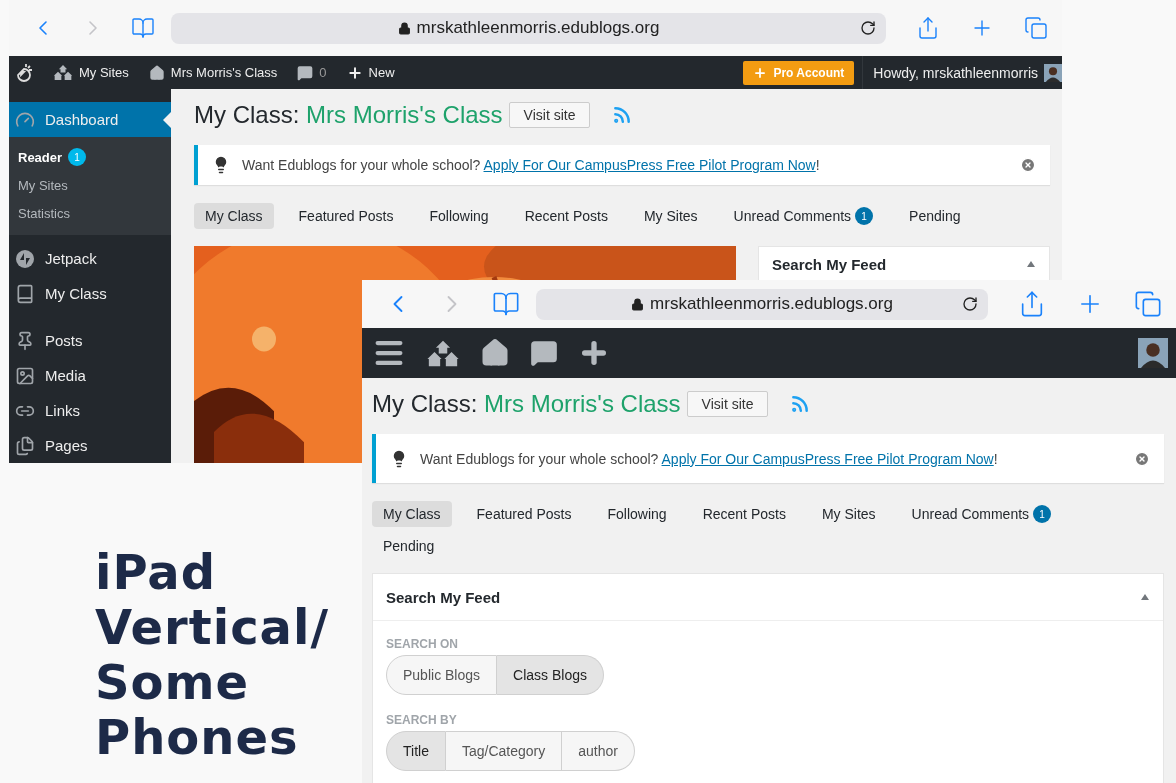 Image resolution: width=1176 pixels, height=783 pixels. What do you see at coordinates (197, 737) in the screenshot?
I see `caption-line: Phones` at bounding box center [197, 737].